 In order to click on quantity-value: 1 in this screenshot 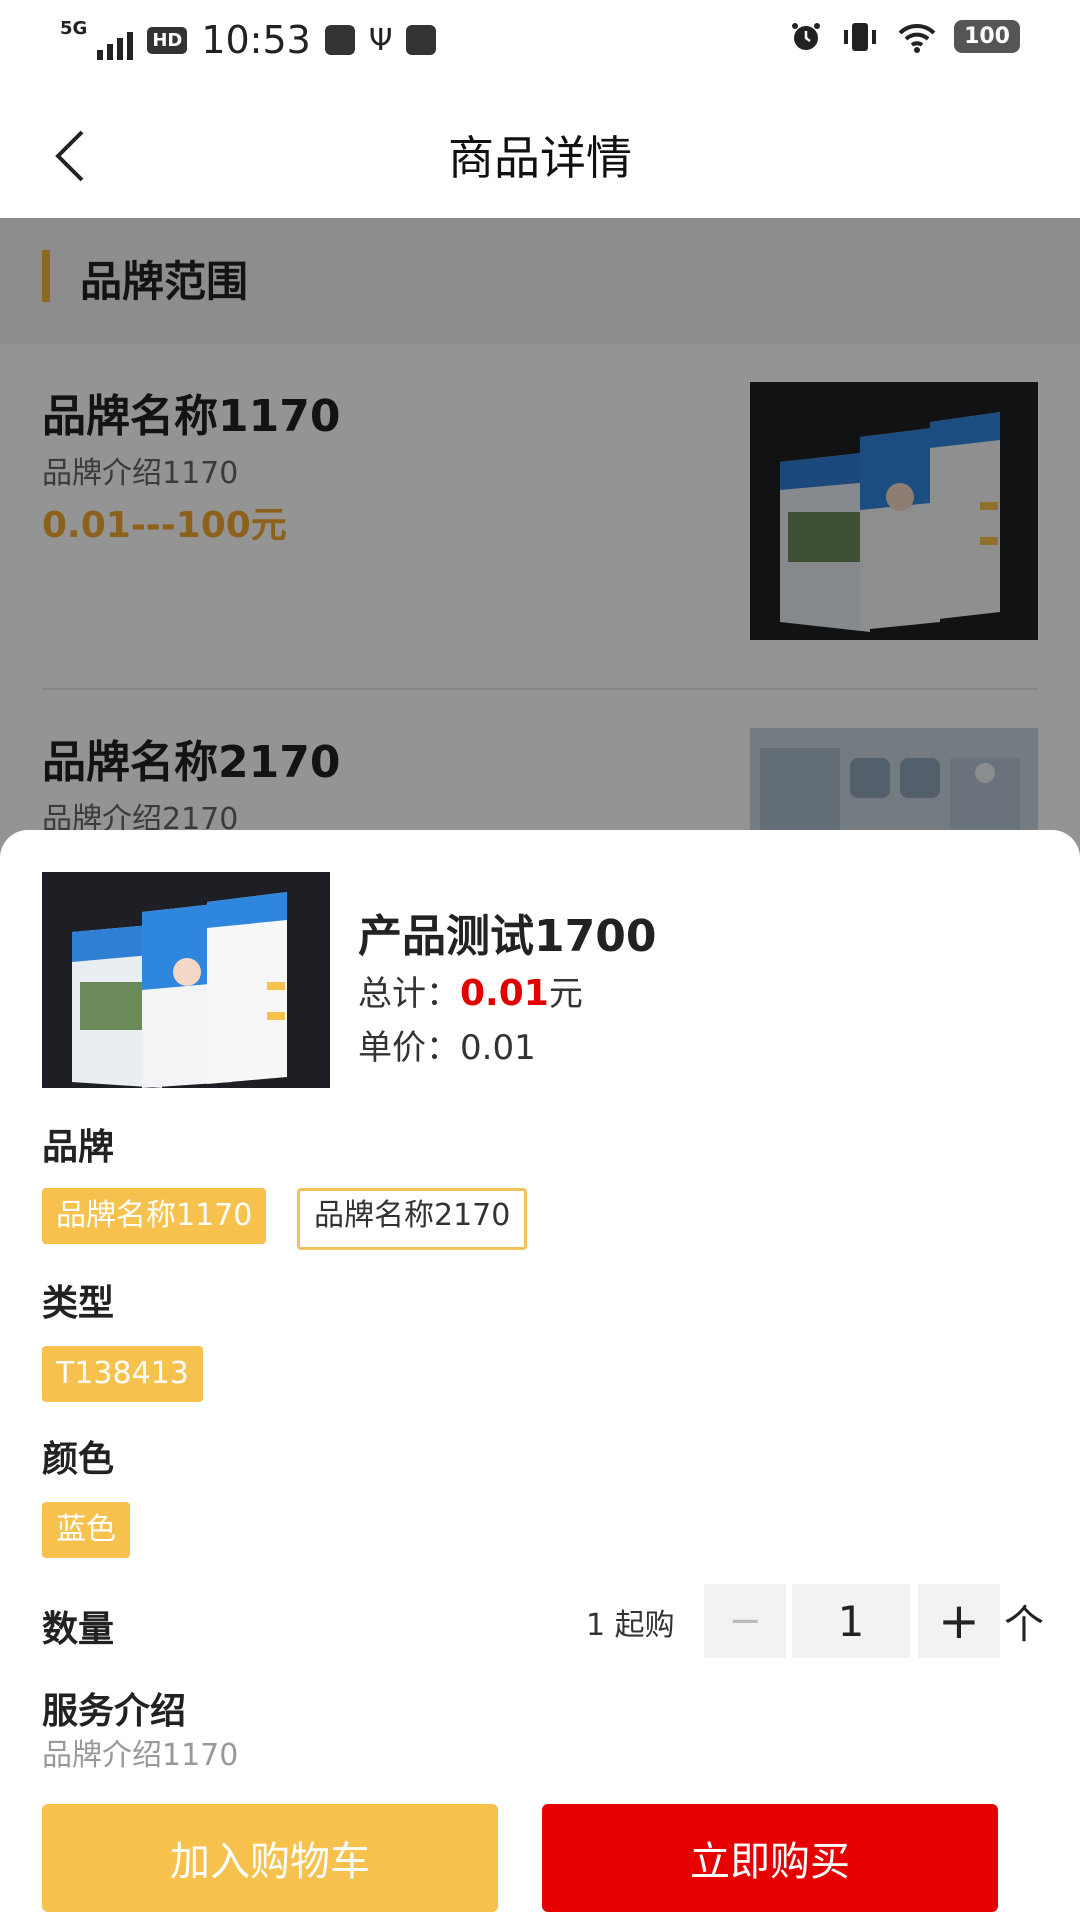, I will do `click(851, 1621)`.